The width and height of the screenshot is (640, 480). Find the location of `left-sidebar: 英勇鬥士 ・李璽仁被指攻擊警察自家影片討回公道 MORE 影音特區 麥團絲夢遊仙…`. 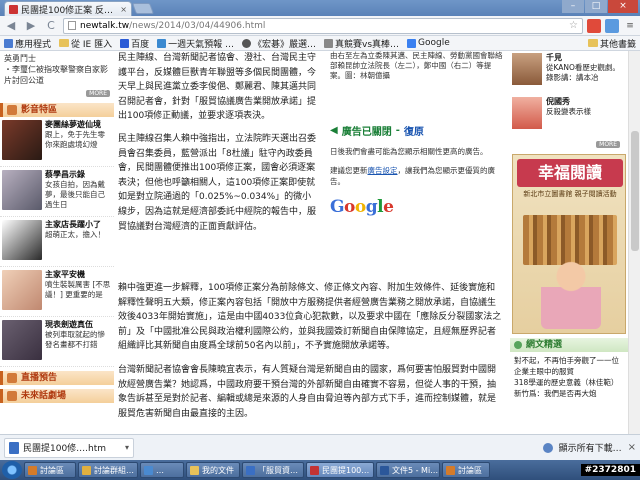

left-sidebar: 英勇鬥士 ・李璽仁被指攻擊警察自家影片討回公道 MORE 影音特區 麥團絲夢遊仙… is located at coordinates (57, 242).